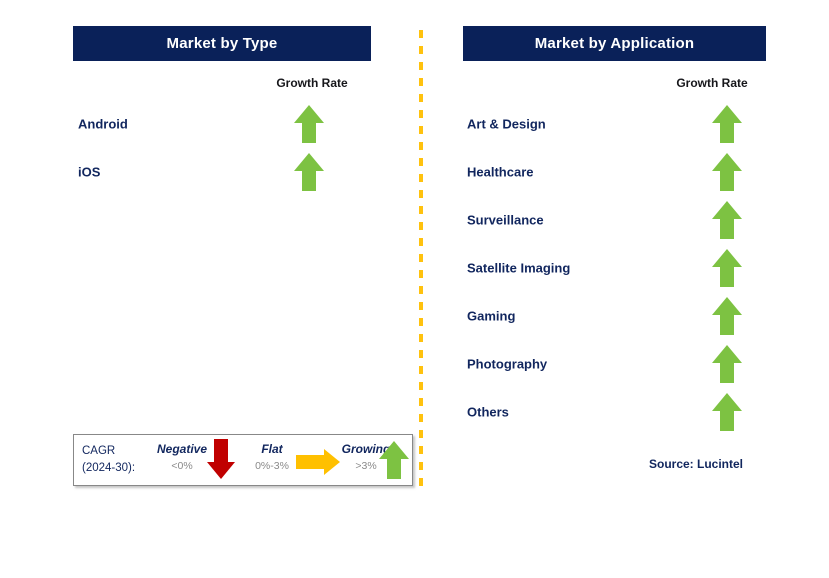 The image size is (829, 578). I want to click on table-row: Satellite Imaging, so click(617, 268).